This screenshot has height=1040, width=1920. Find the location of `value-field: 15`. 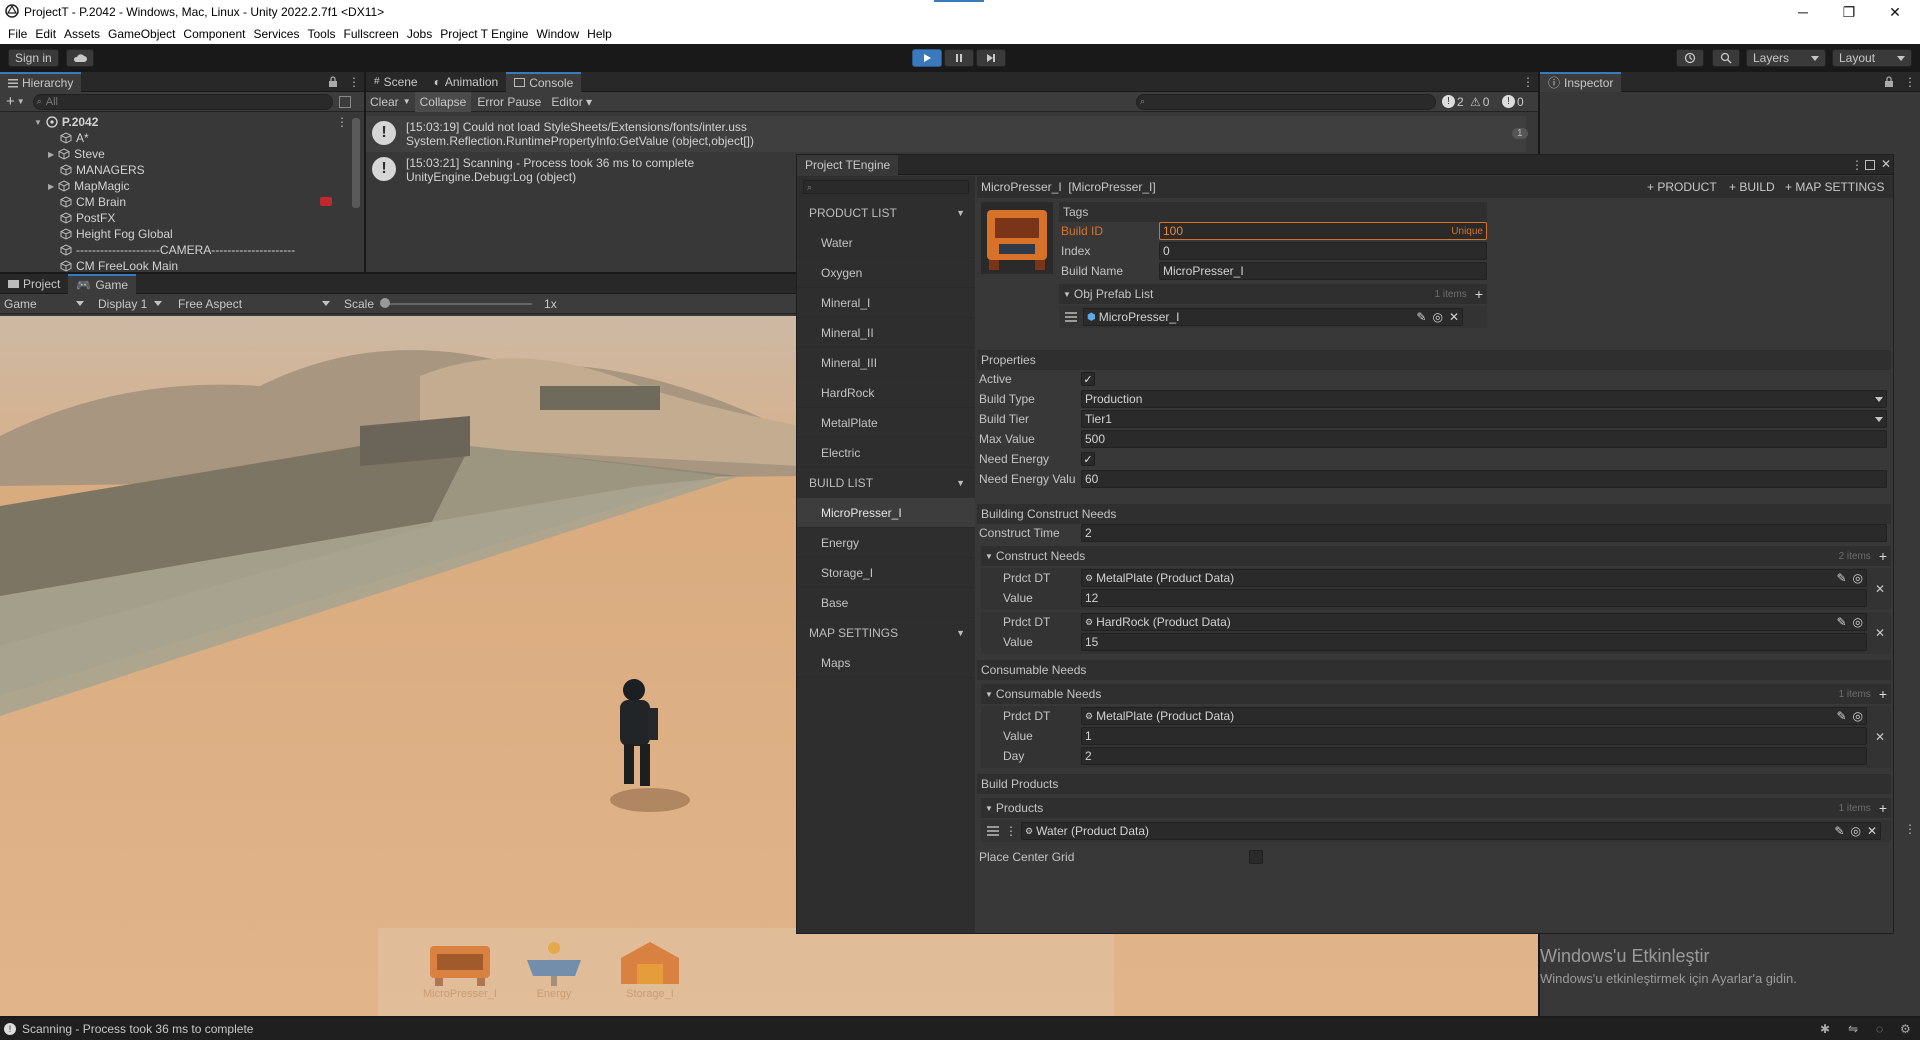

value-field: 15 is located at coordinates (1474, 642).